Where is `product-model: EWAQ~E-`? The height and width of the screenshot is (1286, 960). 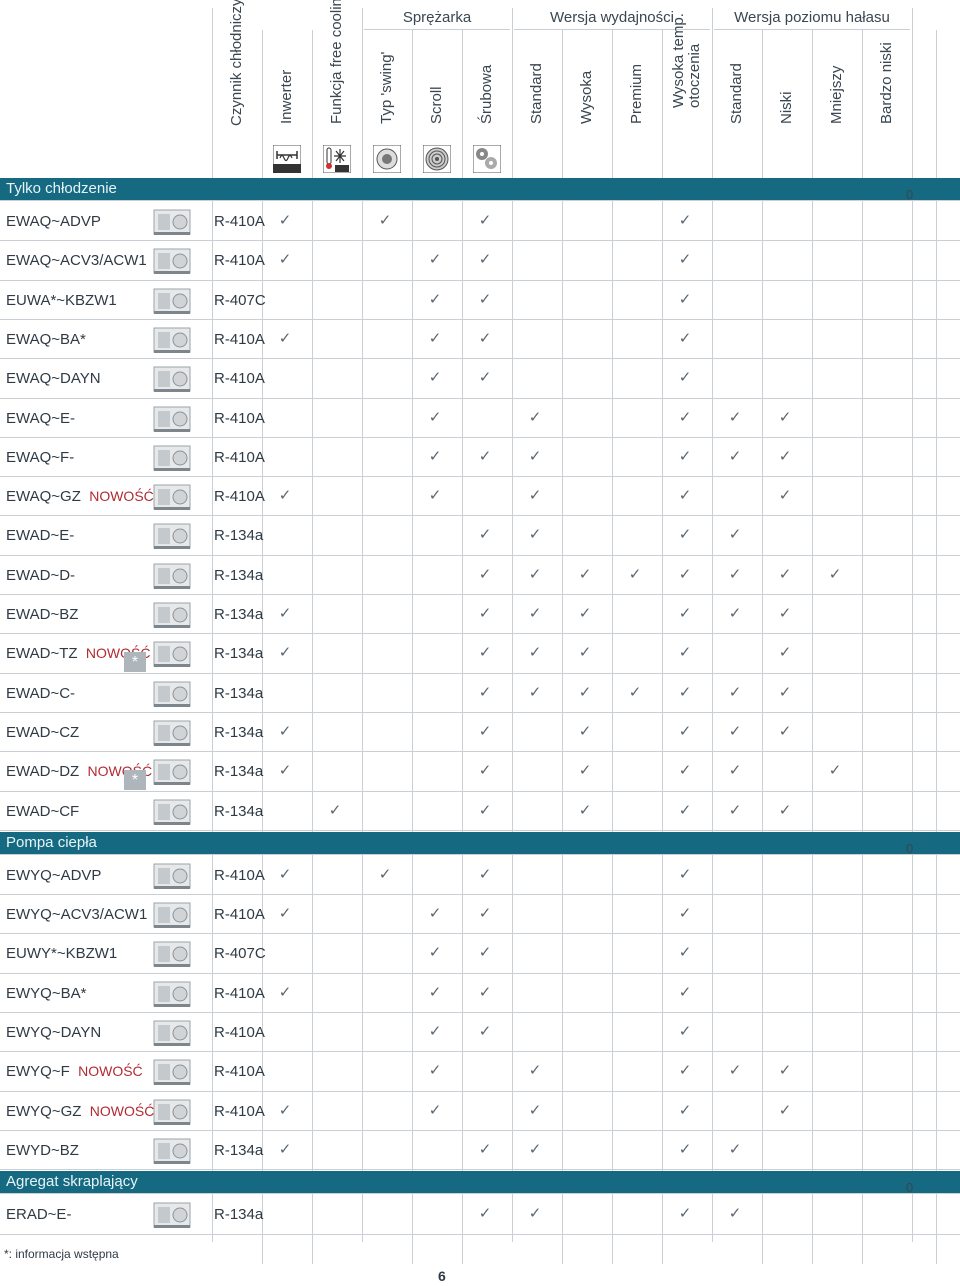 product-model: EWAQ~E- is located at coordinates (41, 418).